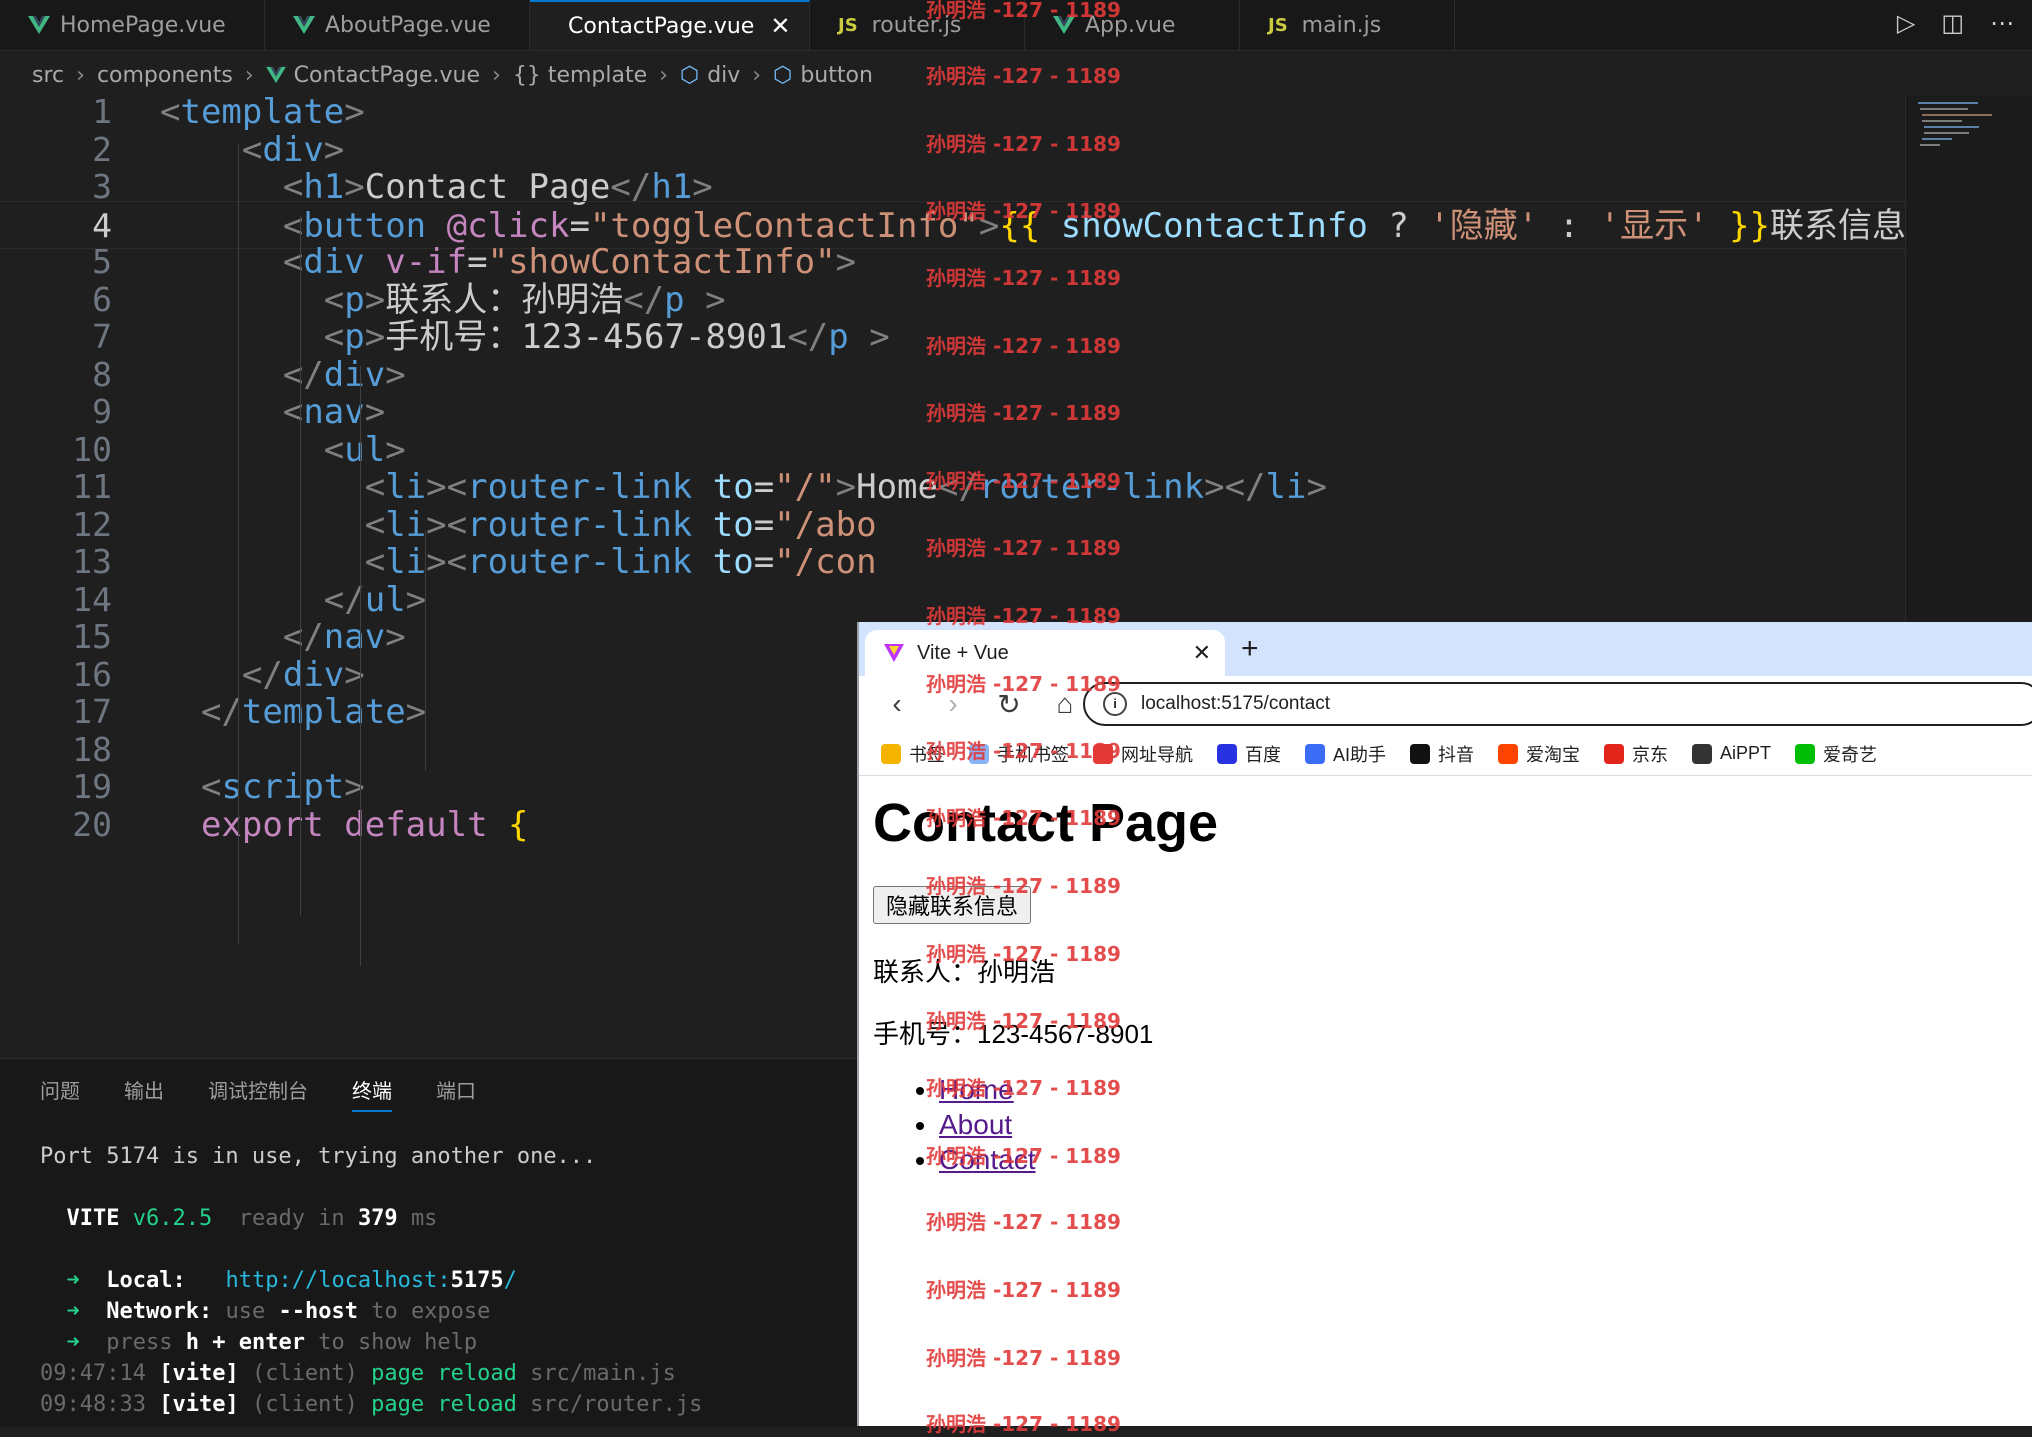 Image resolution: width=2032 pixels, height=1437 pixels. Describe the element at coordinates (48, 75) in the screenshot. I see `breadcrumb-item: src` at that location.